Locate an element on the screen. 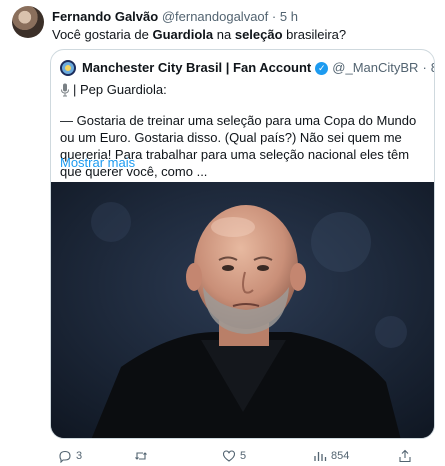 This screenshot has width=445, height=466. share-button is located at coordinates (407, 456).